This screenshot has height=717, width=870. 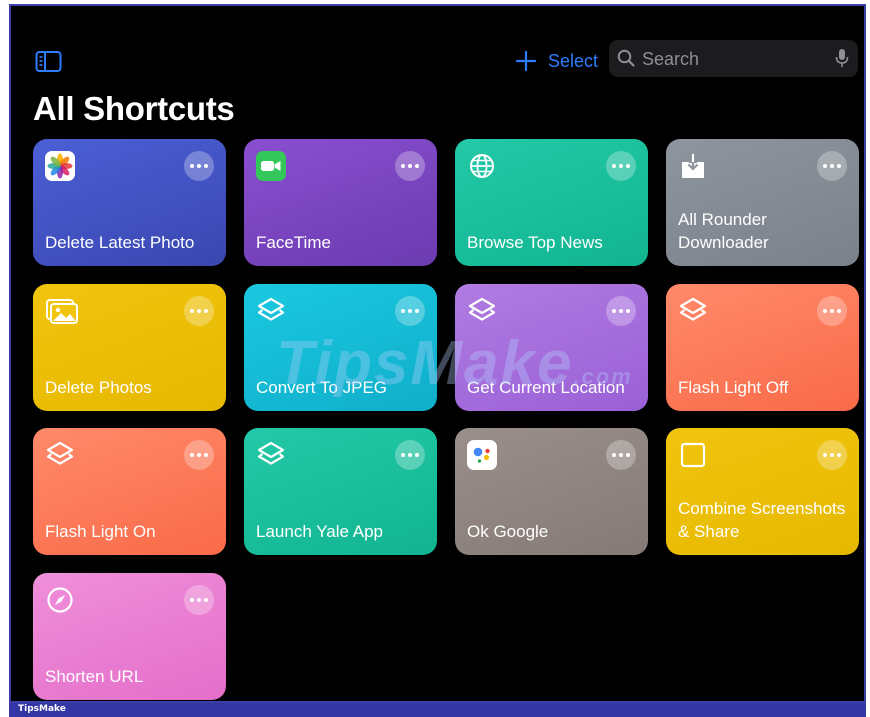 I want to click on shortcut-card-combine-screenshots-share: Combine Screenshots & Share, so click(x=762, y=491).